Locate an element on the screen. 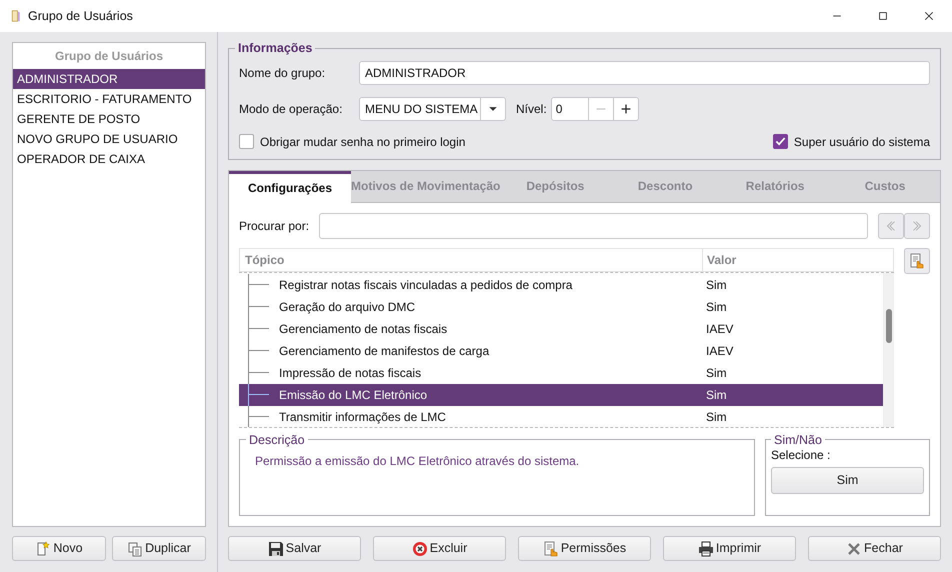 The image size is (952, 572). group-item: GERENTE DE POSTO is located at coordinates (109, 119).